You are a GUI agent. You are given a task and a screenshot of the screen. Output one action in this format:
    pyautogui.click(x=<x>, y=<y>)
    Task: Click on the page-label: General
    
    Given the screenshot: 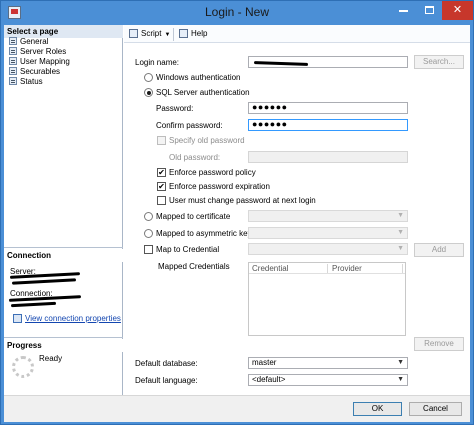 What is the action you would take?
    pyautogui.click(x=34, y=41)
    